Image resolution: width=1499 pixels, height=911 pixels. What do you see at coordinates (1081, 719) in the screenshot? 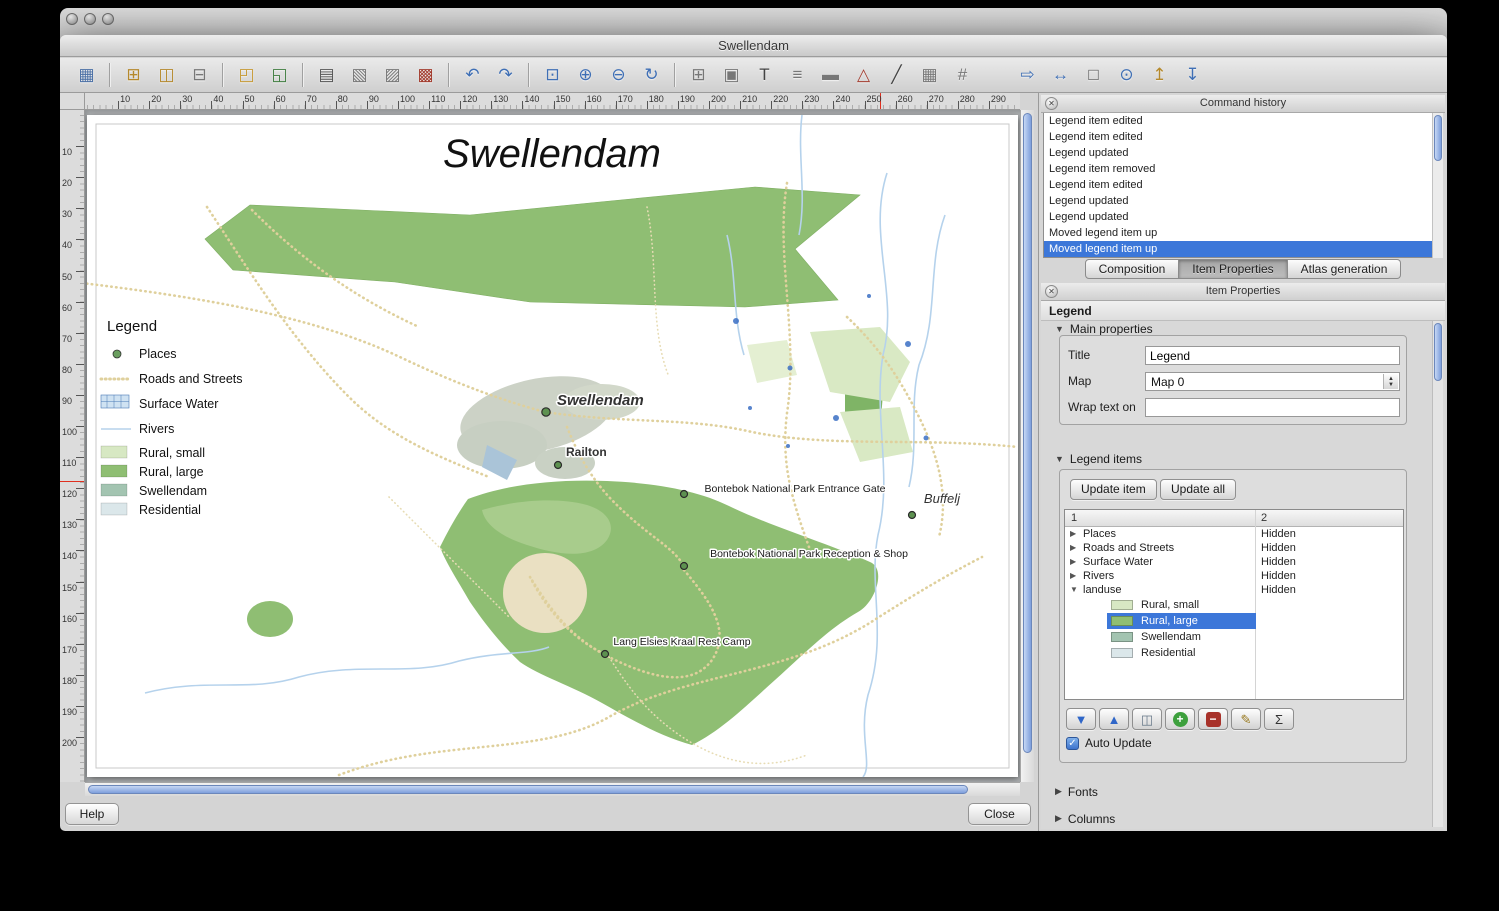
I see `move-item-down-button: ▼` at bounding box center [1081, 719].